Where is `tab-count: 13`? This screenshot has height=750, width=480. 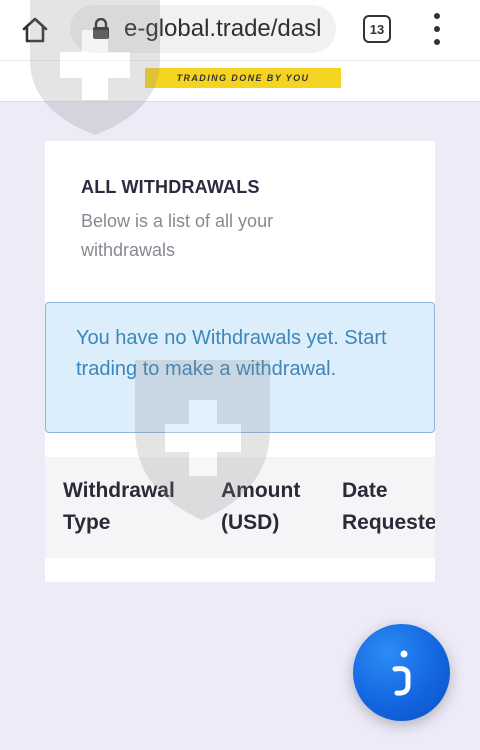 tab-count: 13 is located at coordinates (377, 29).